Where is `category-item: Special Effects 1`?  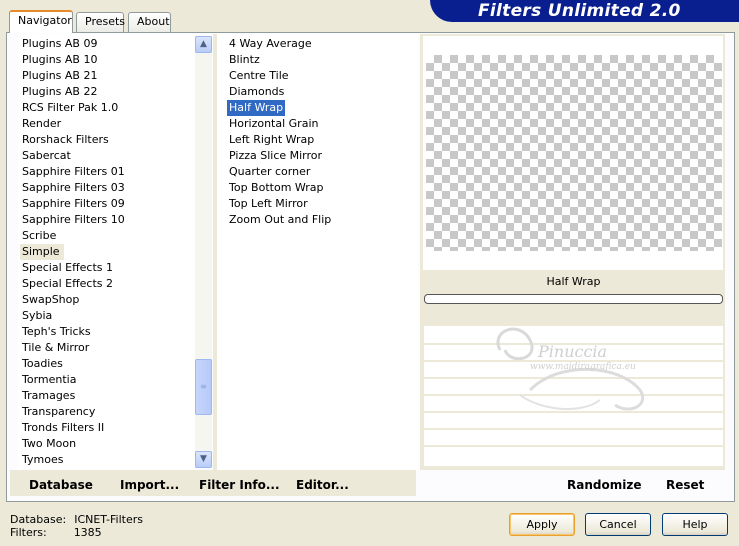 category-item: Special Effects 1 is located at coordinates (108, 268).